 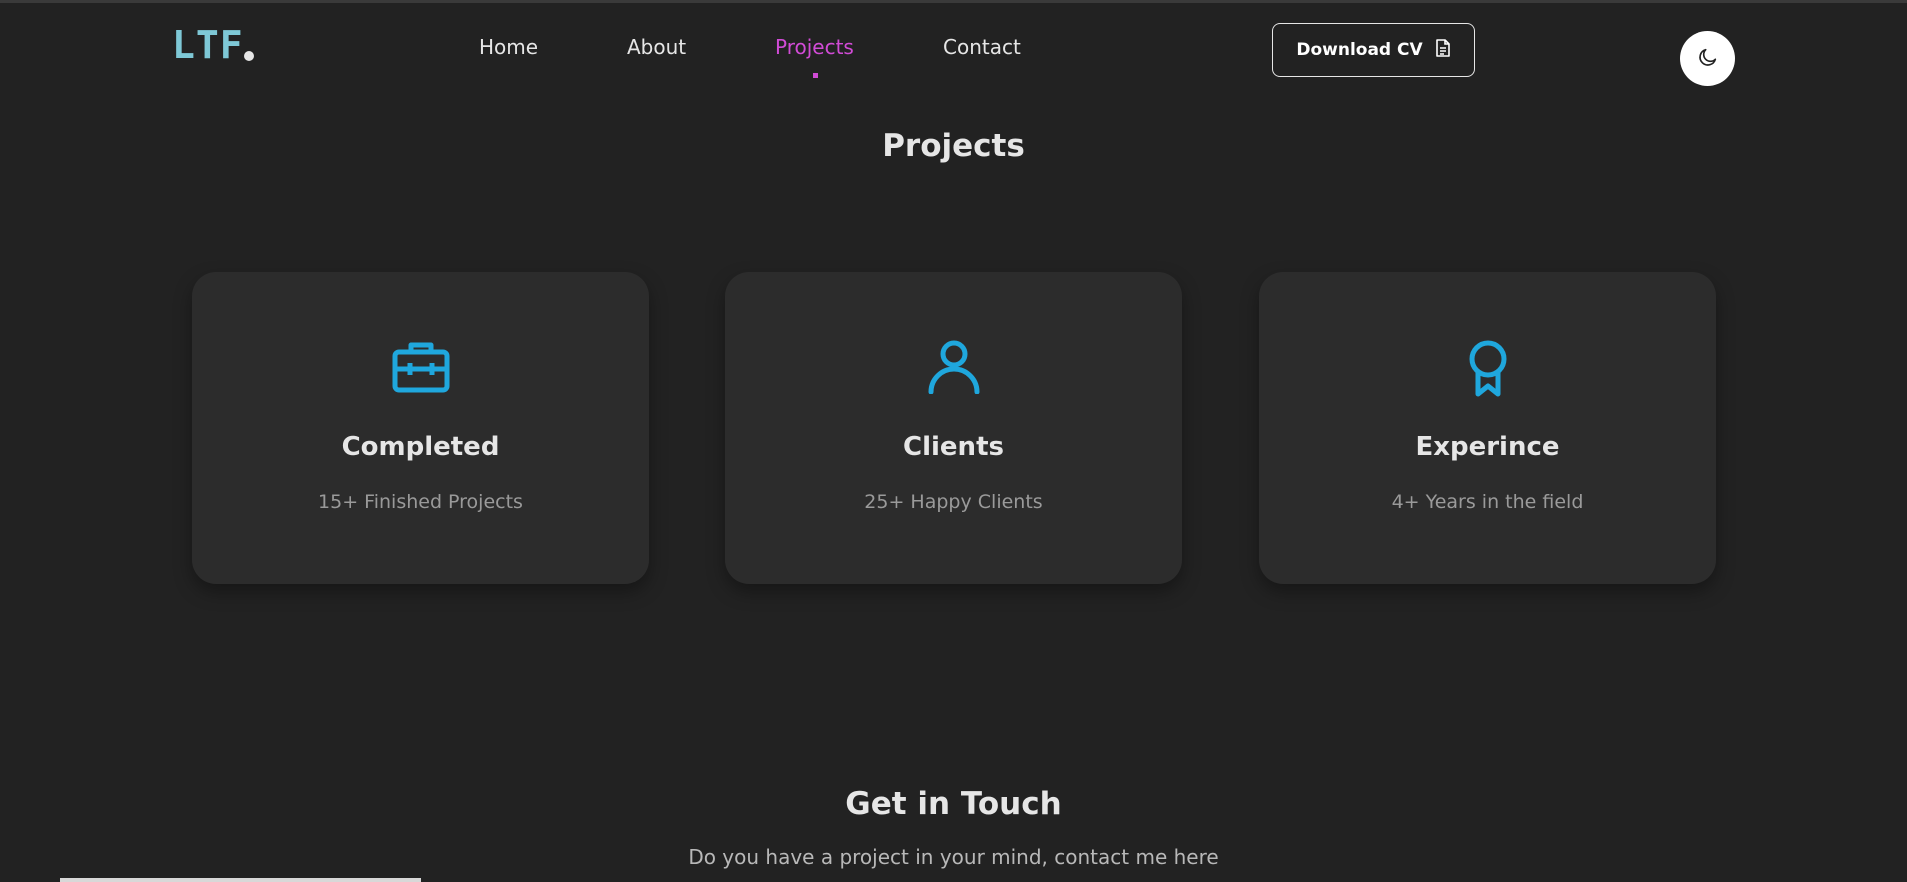 I want to click on document-icon, so click(x=1443, y=50).